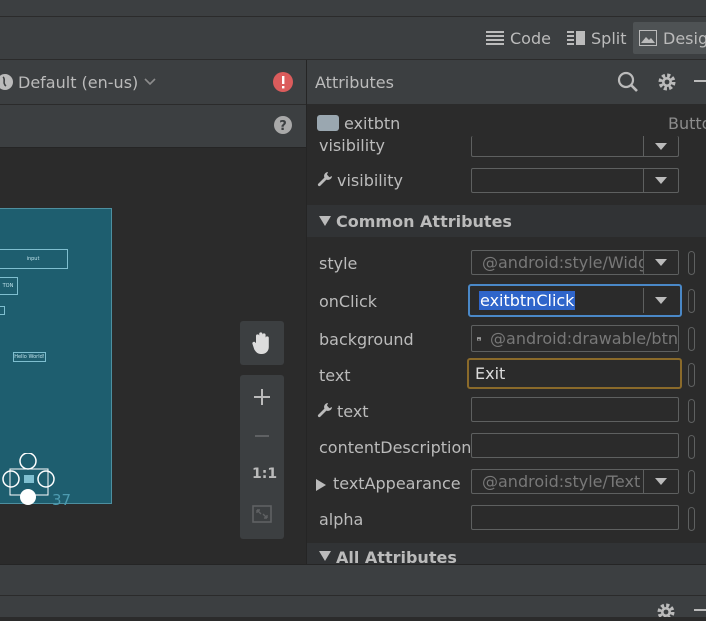 This screenshot has width=706, height=621. I want to click on button-component-icon, so click(328, 123).